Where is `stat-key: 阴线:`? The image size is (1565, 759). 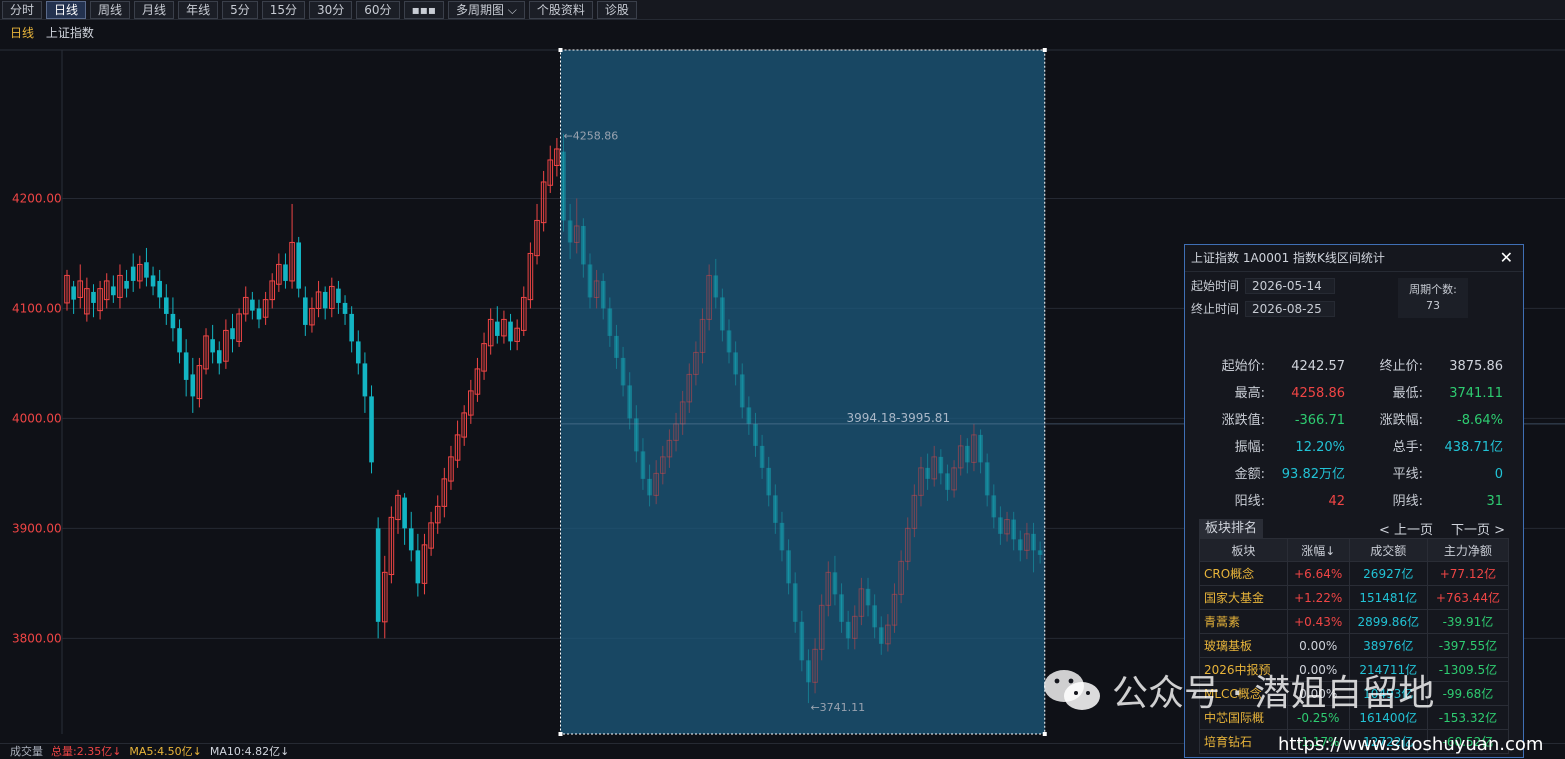
stat-key: 阴线: is located at coordinates (1407, 501).